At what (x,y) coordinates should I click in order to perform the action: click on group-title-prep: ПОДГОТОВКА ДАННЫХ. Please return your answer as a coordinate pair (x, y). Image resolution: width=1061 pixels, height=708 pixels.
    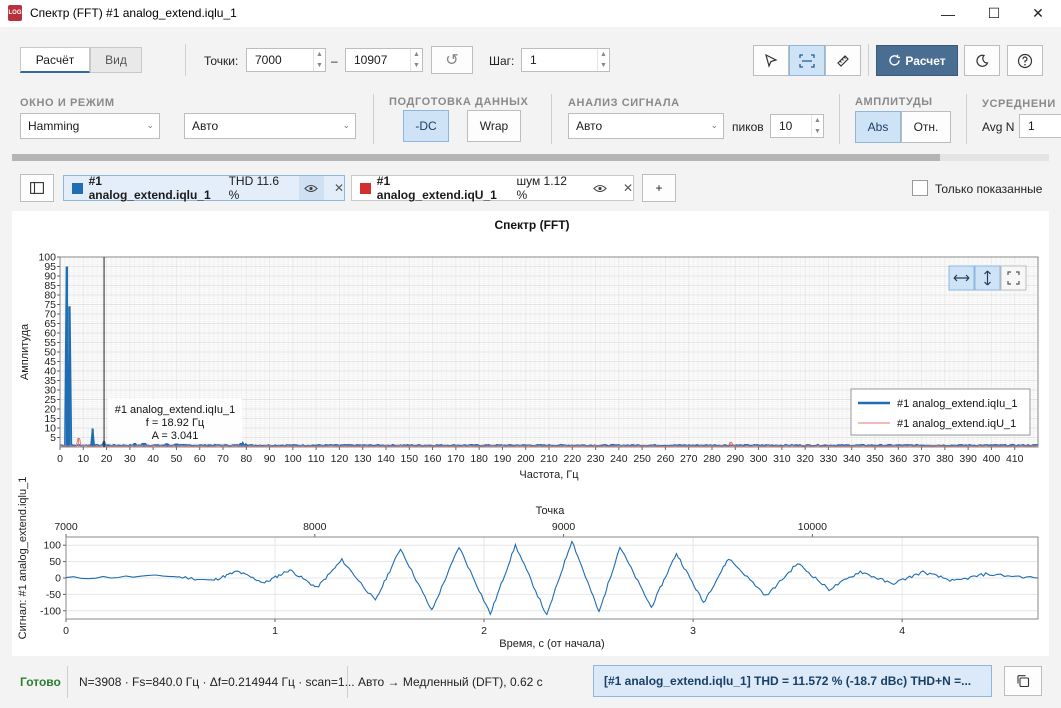
    Looking at the image, I should click on (459, 102).